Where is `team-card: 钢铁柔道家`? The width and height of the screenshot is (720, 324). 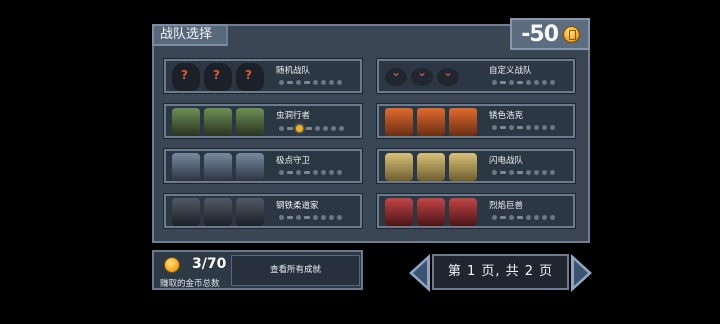 team-card: 钢铁柔道家 is located at coordinates (263, 211).